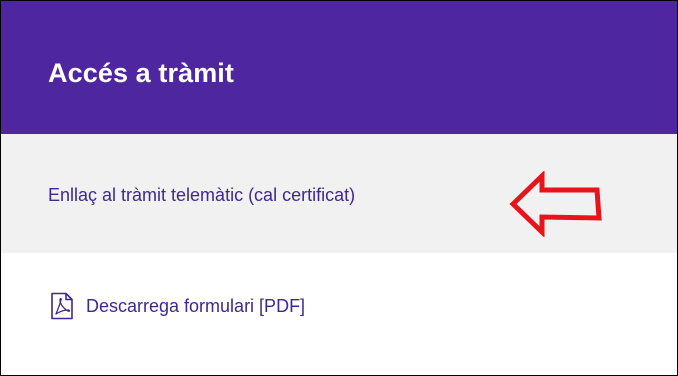  I want to click on left-arrow-annotation-icon, so click(555, 204).